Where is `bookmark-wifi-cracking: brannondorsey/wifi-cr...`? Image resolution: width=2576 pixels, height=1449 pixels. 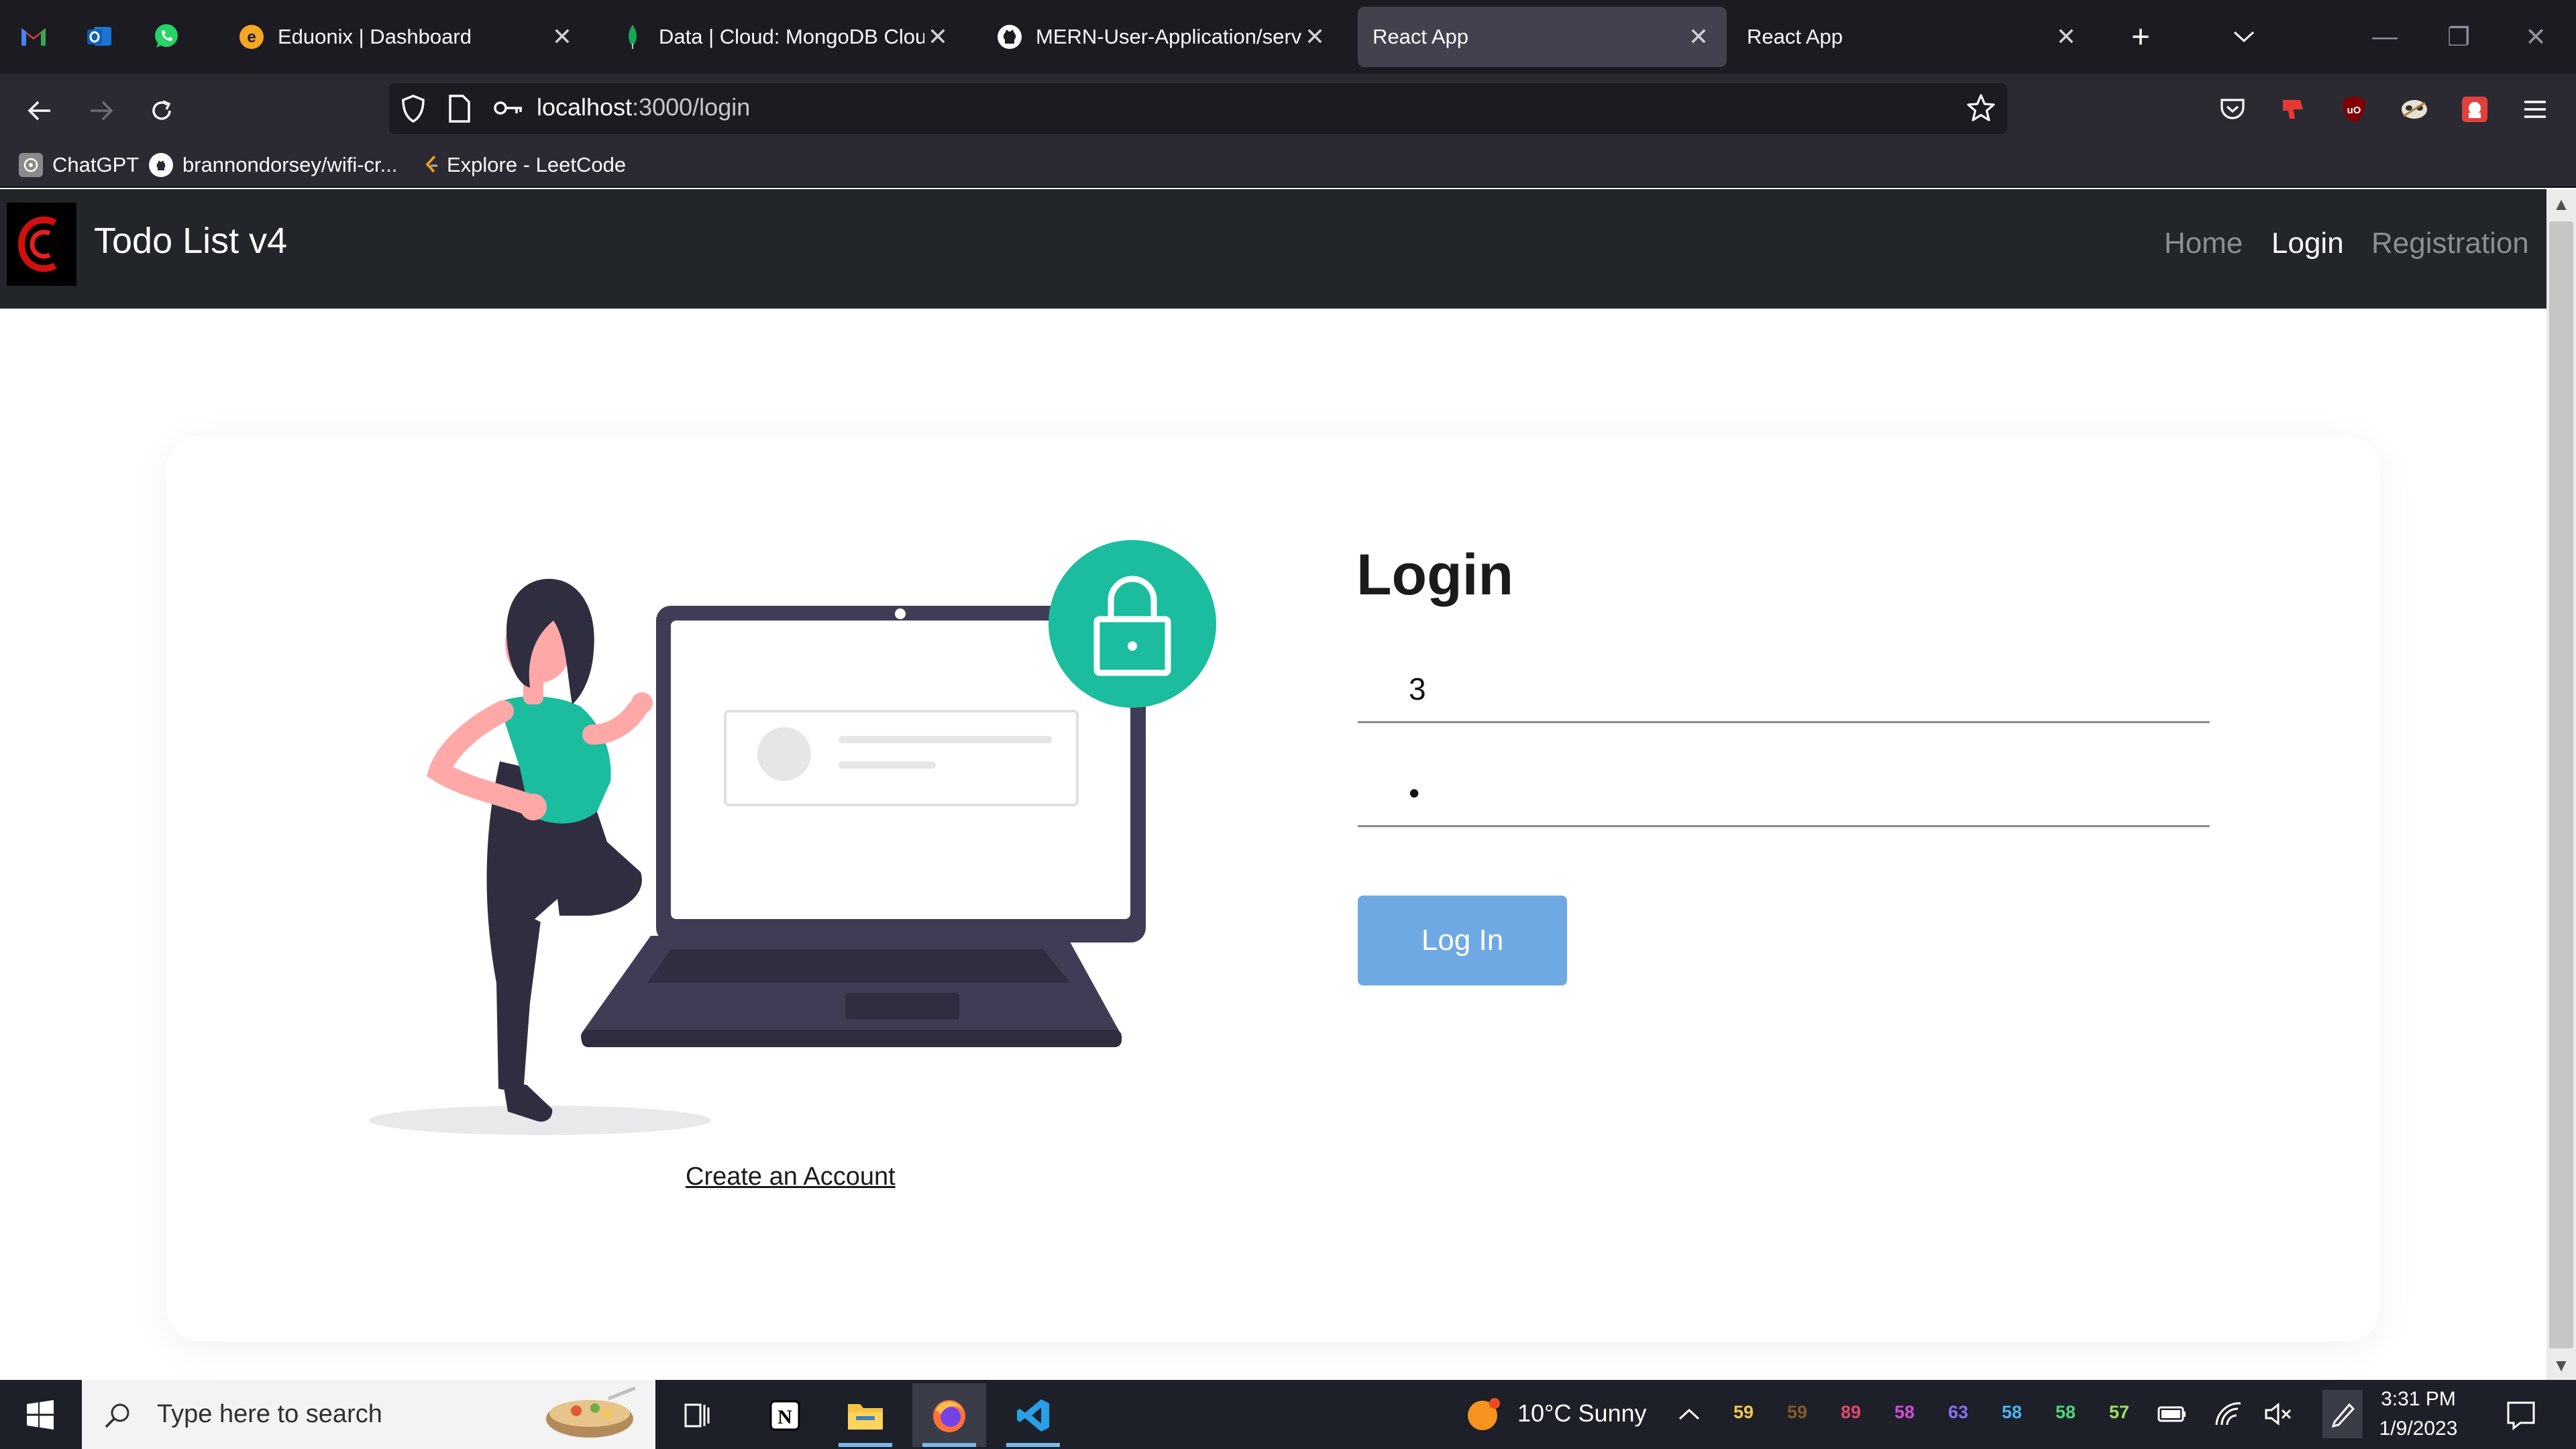
bookmark-wifi-cracking: brannondorsey/wifi-cr... is located at coordinates (273, 165).